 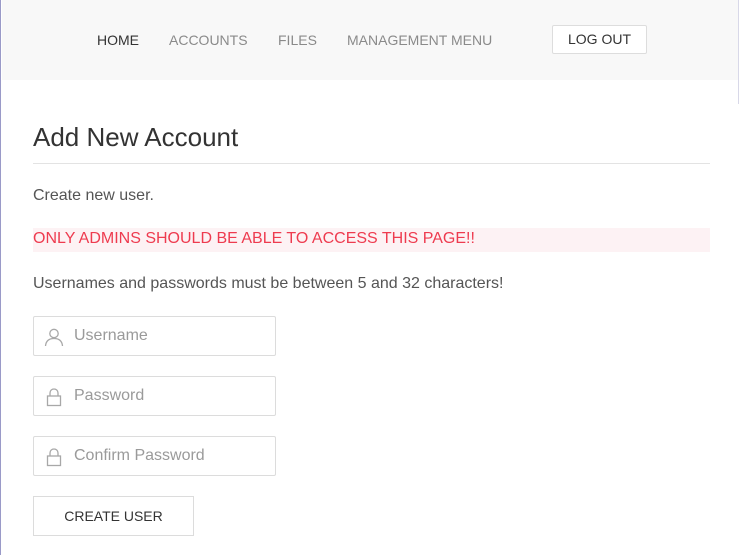 I want to click on nav-management-menu-link: MANAGEMENT MENU, so click(x=419, y=40).